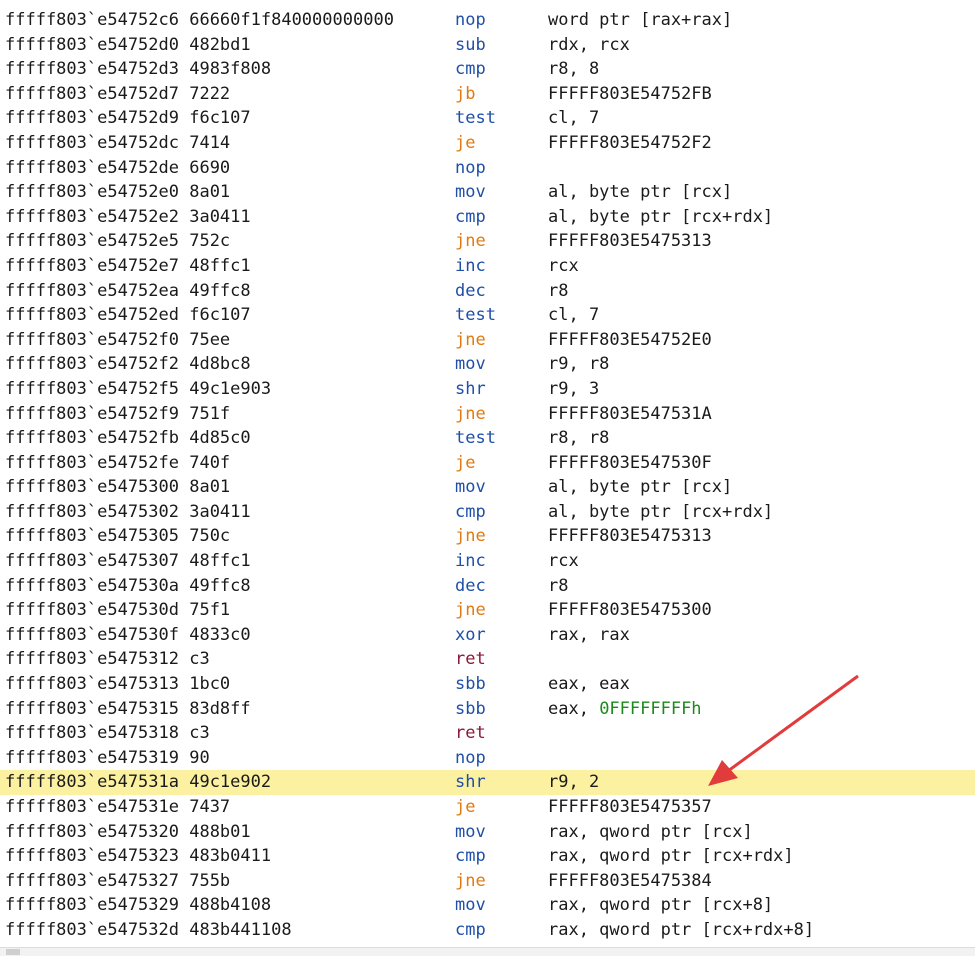  I want to click on disasm-row: fffff803`e54752ea 49ffc8 dec r8, so click(487, 291).